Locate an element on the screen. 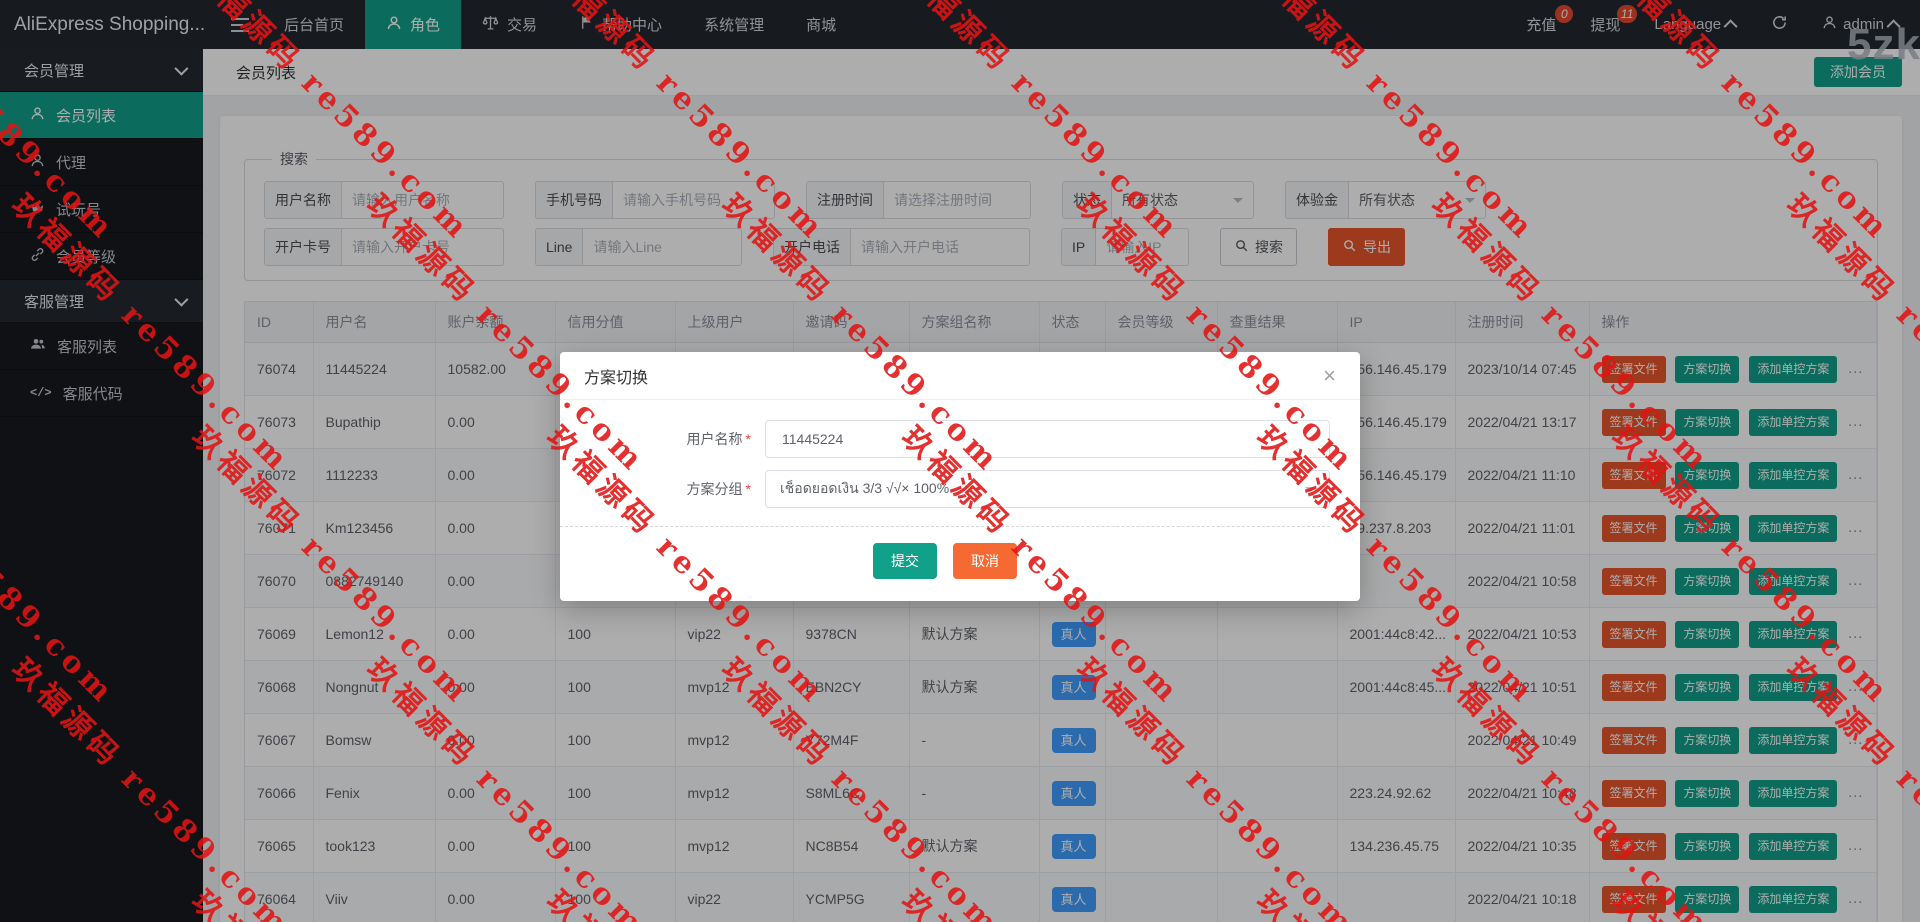 Image resolution: width=1920 pixels, height=922 pixels. modal-username-row: 用户名称 * is located at coordinates (945, 439).